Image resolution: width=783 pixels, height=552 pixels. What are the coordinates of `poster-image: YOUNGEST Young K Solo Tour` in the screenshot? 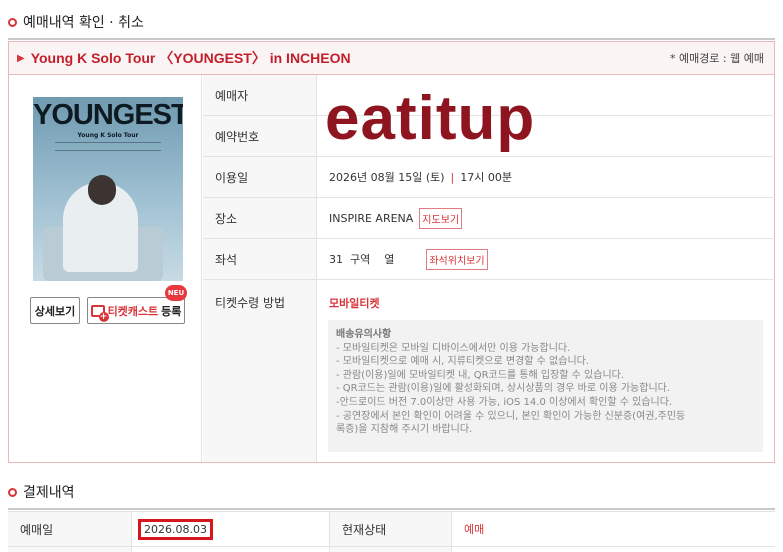 It's located at (108, 189).